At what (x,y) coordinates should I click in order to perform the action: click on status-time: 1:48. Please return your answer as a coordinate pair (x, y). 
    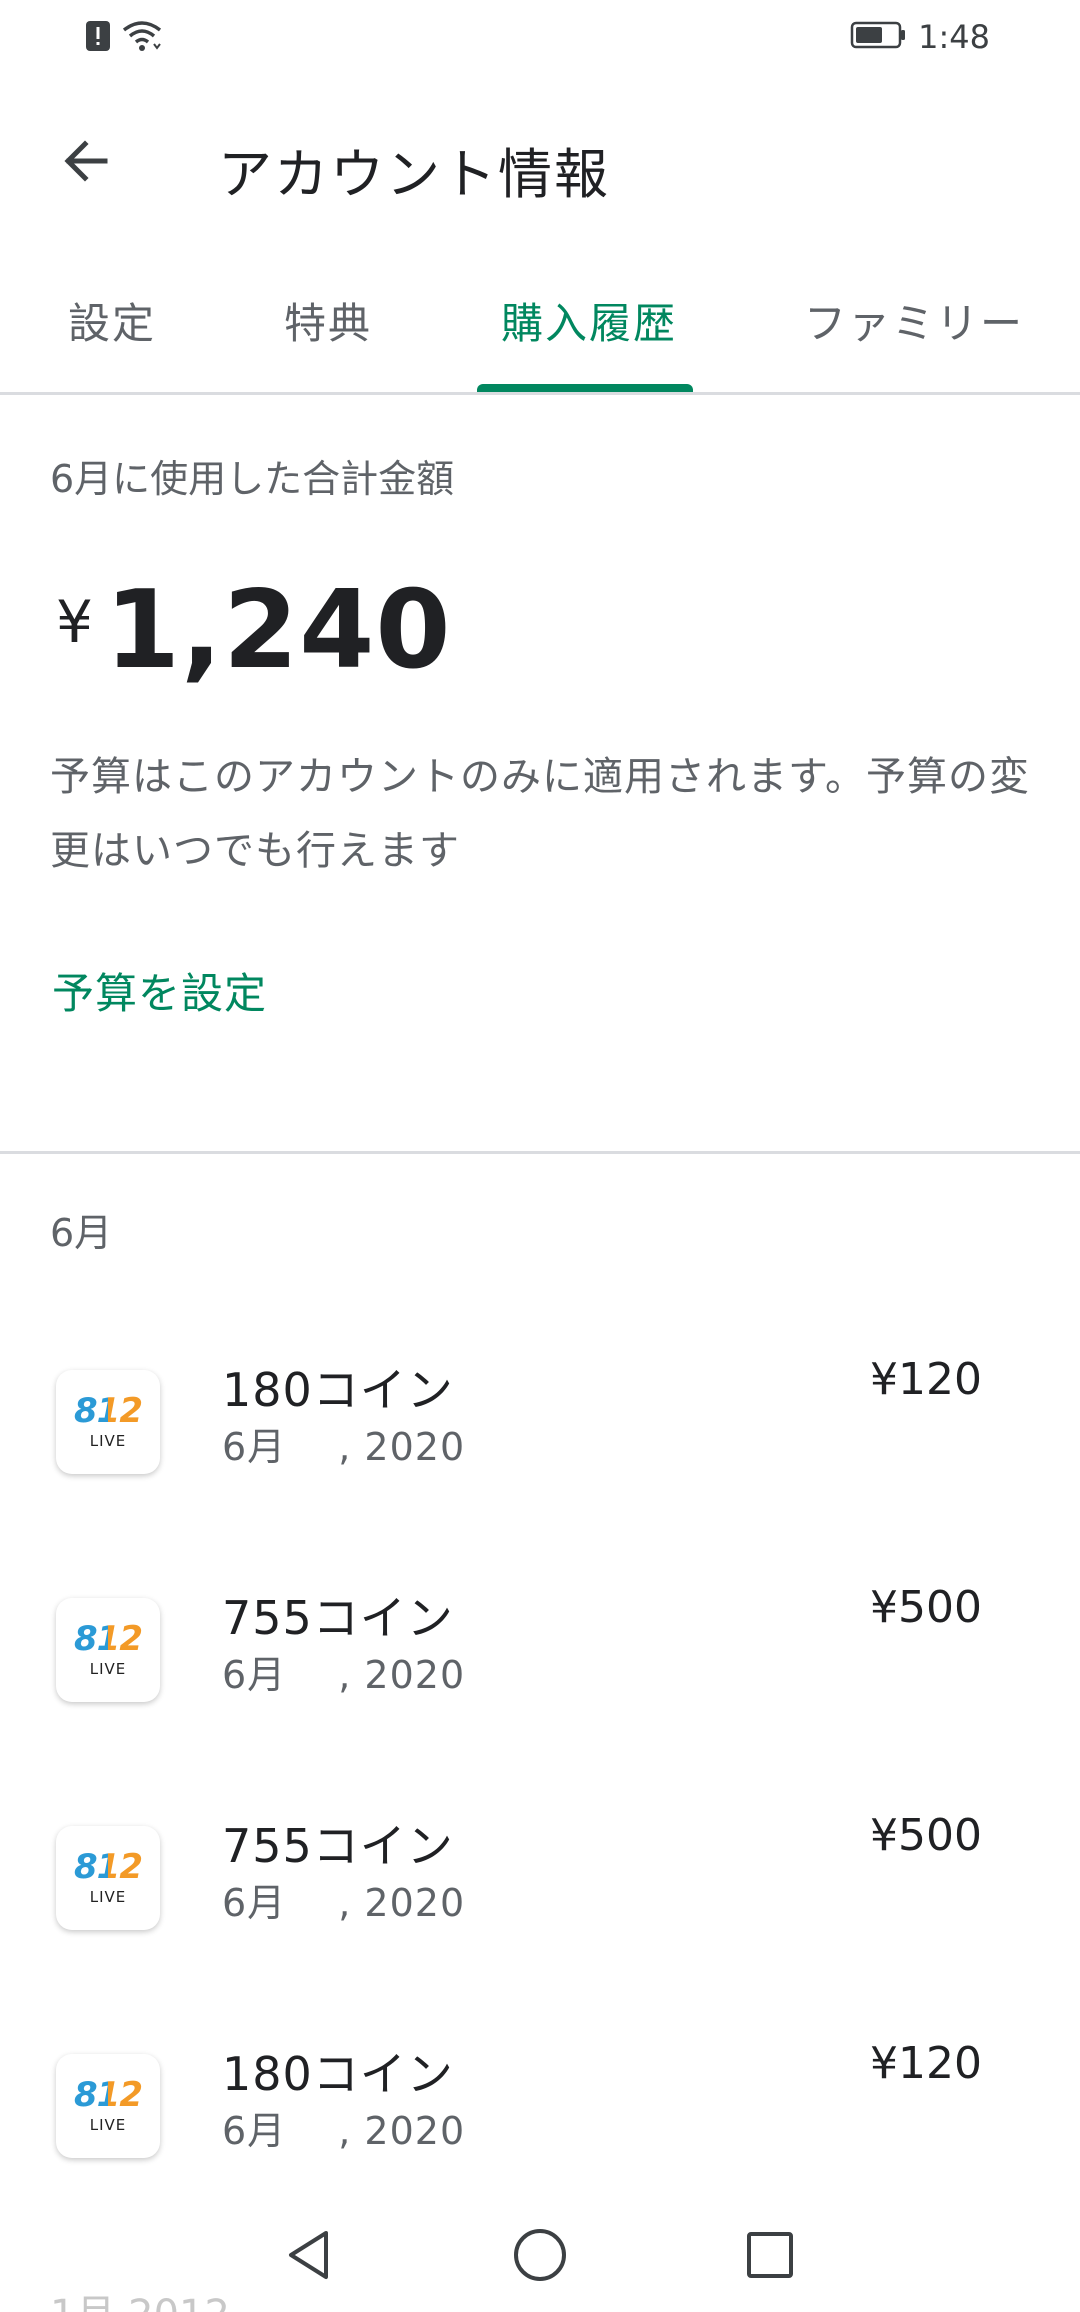
    Looking at the image, I should click on (954, 37).